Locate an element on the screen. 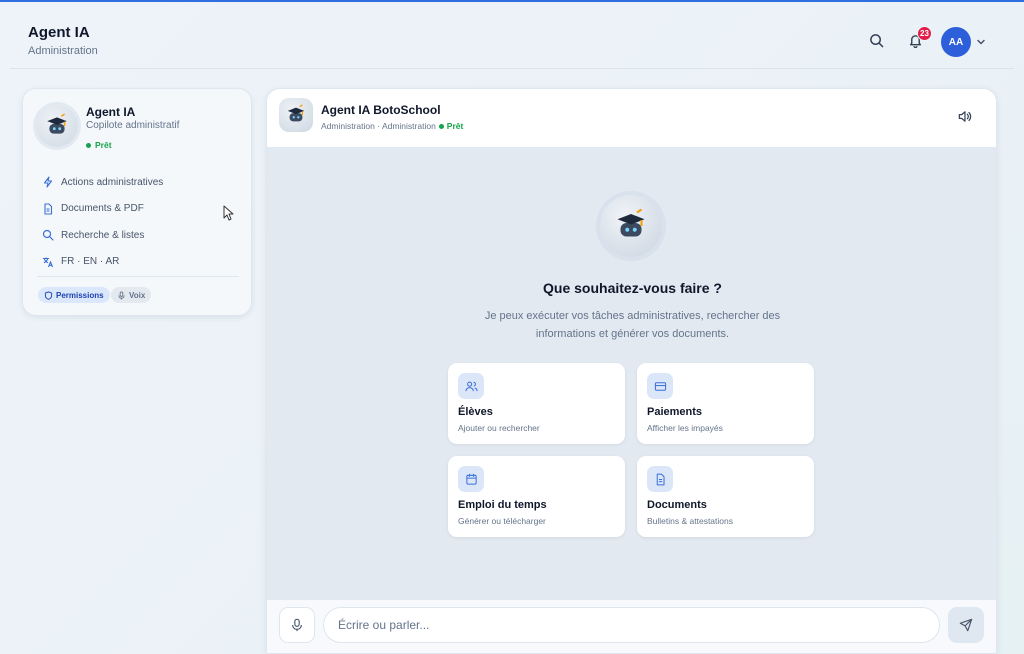 The height and width of the screenshot is (654, 1024). hero-title: Que souhaitez-vous faire ? is located at coordinates (632, 288).